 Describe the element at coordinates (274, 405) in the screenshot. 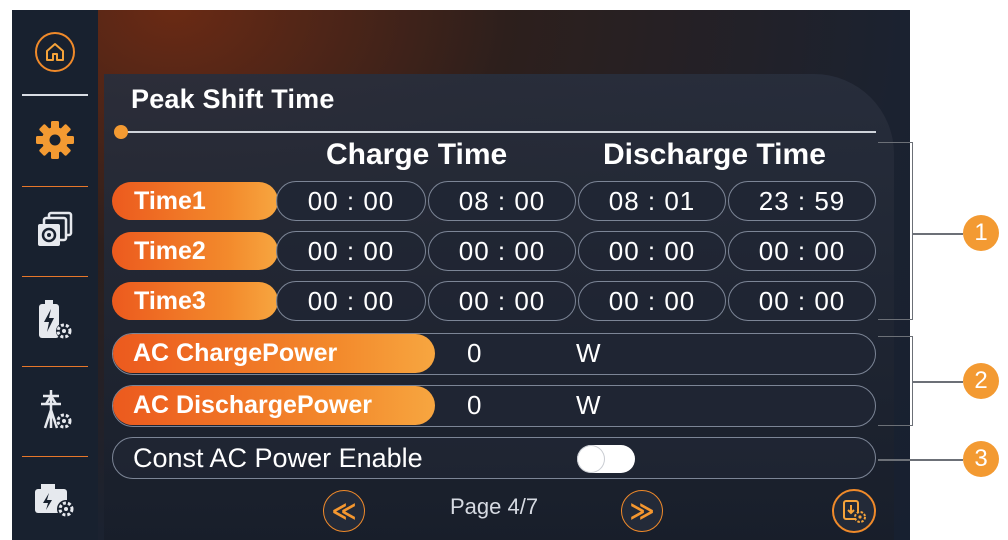

I see `ac-discharge-power-label: AC DischargePower` at that location.